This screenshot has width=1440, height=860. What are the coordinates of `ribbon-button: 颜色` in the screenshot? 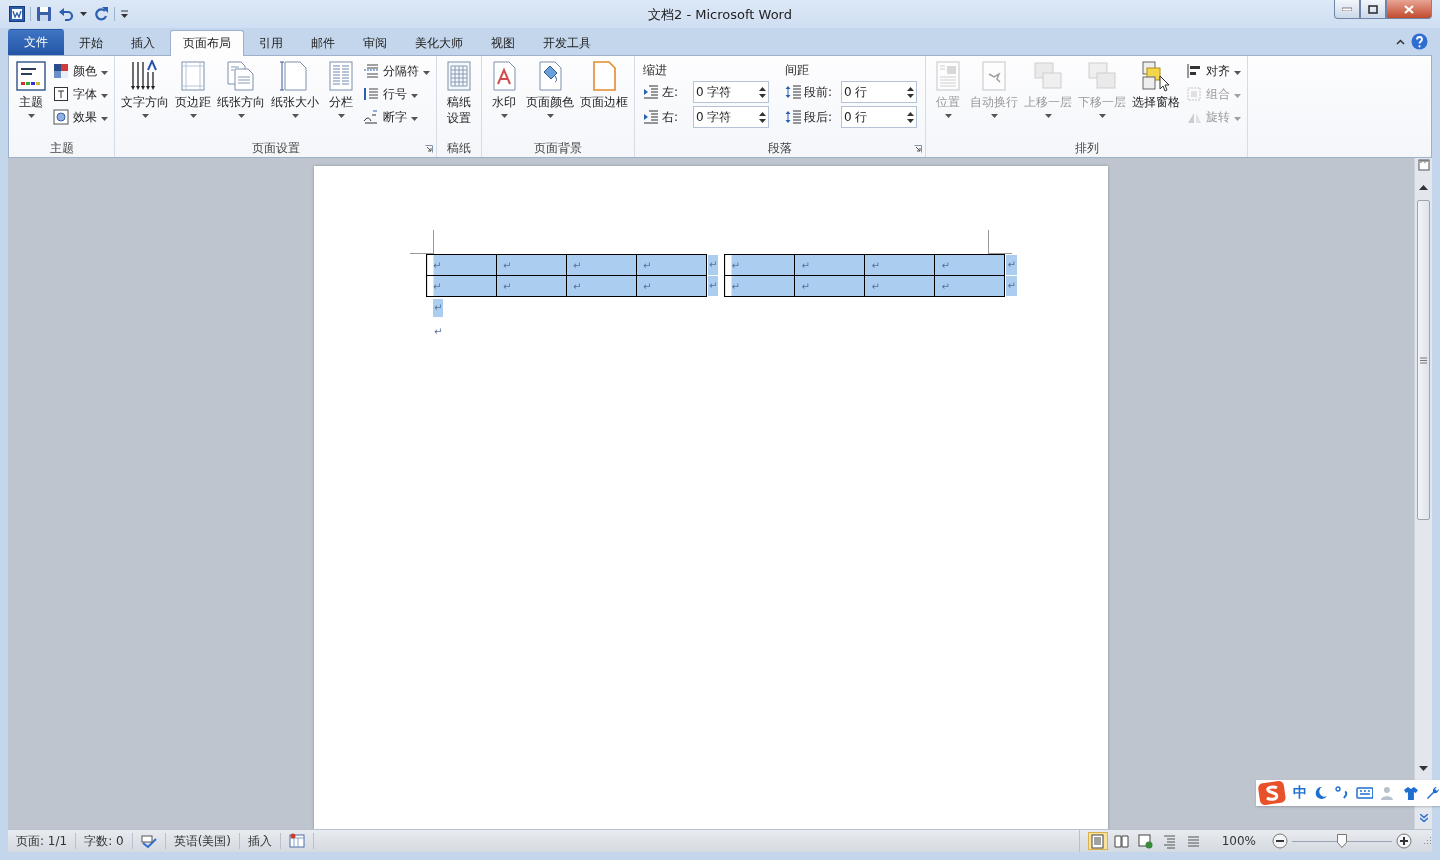 It's located at (80, 71).